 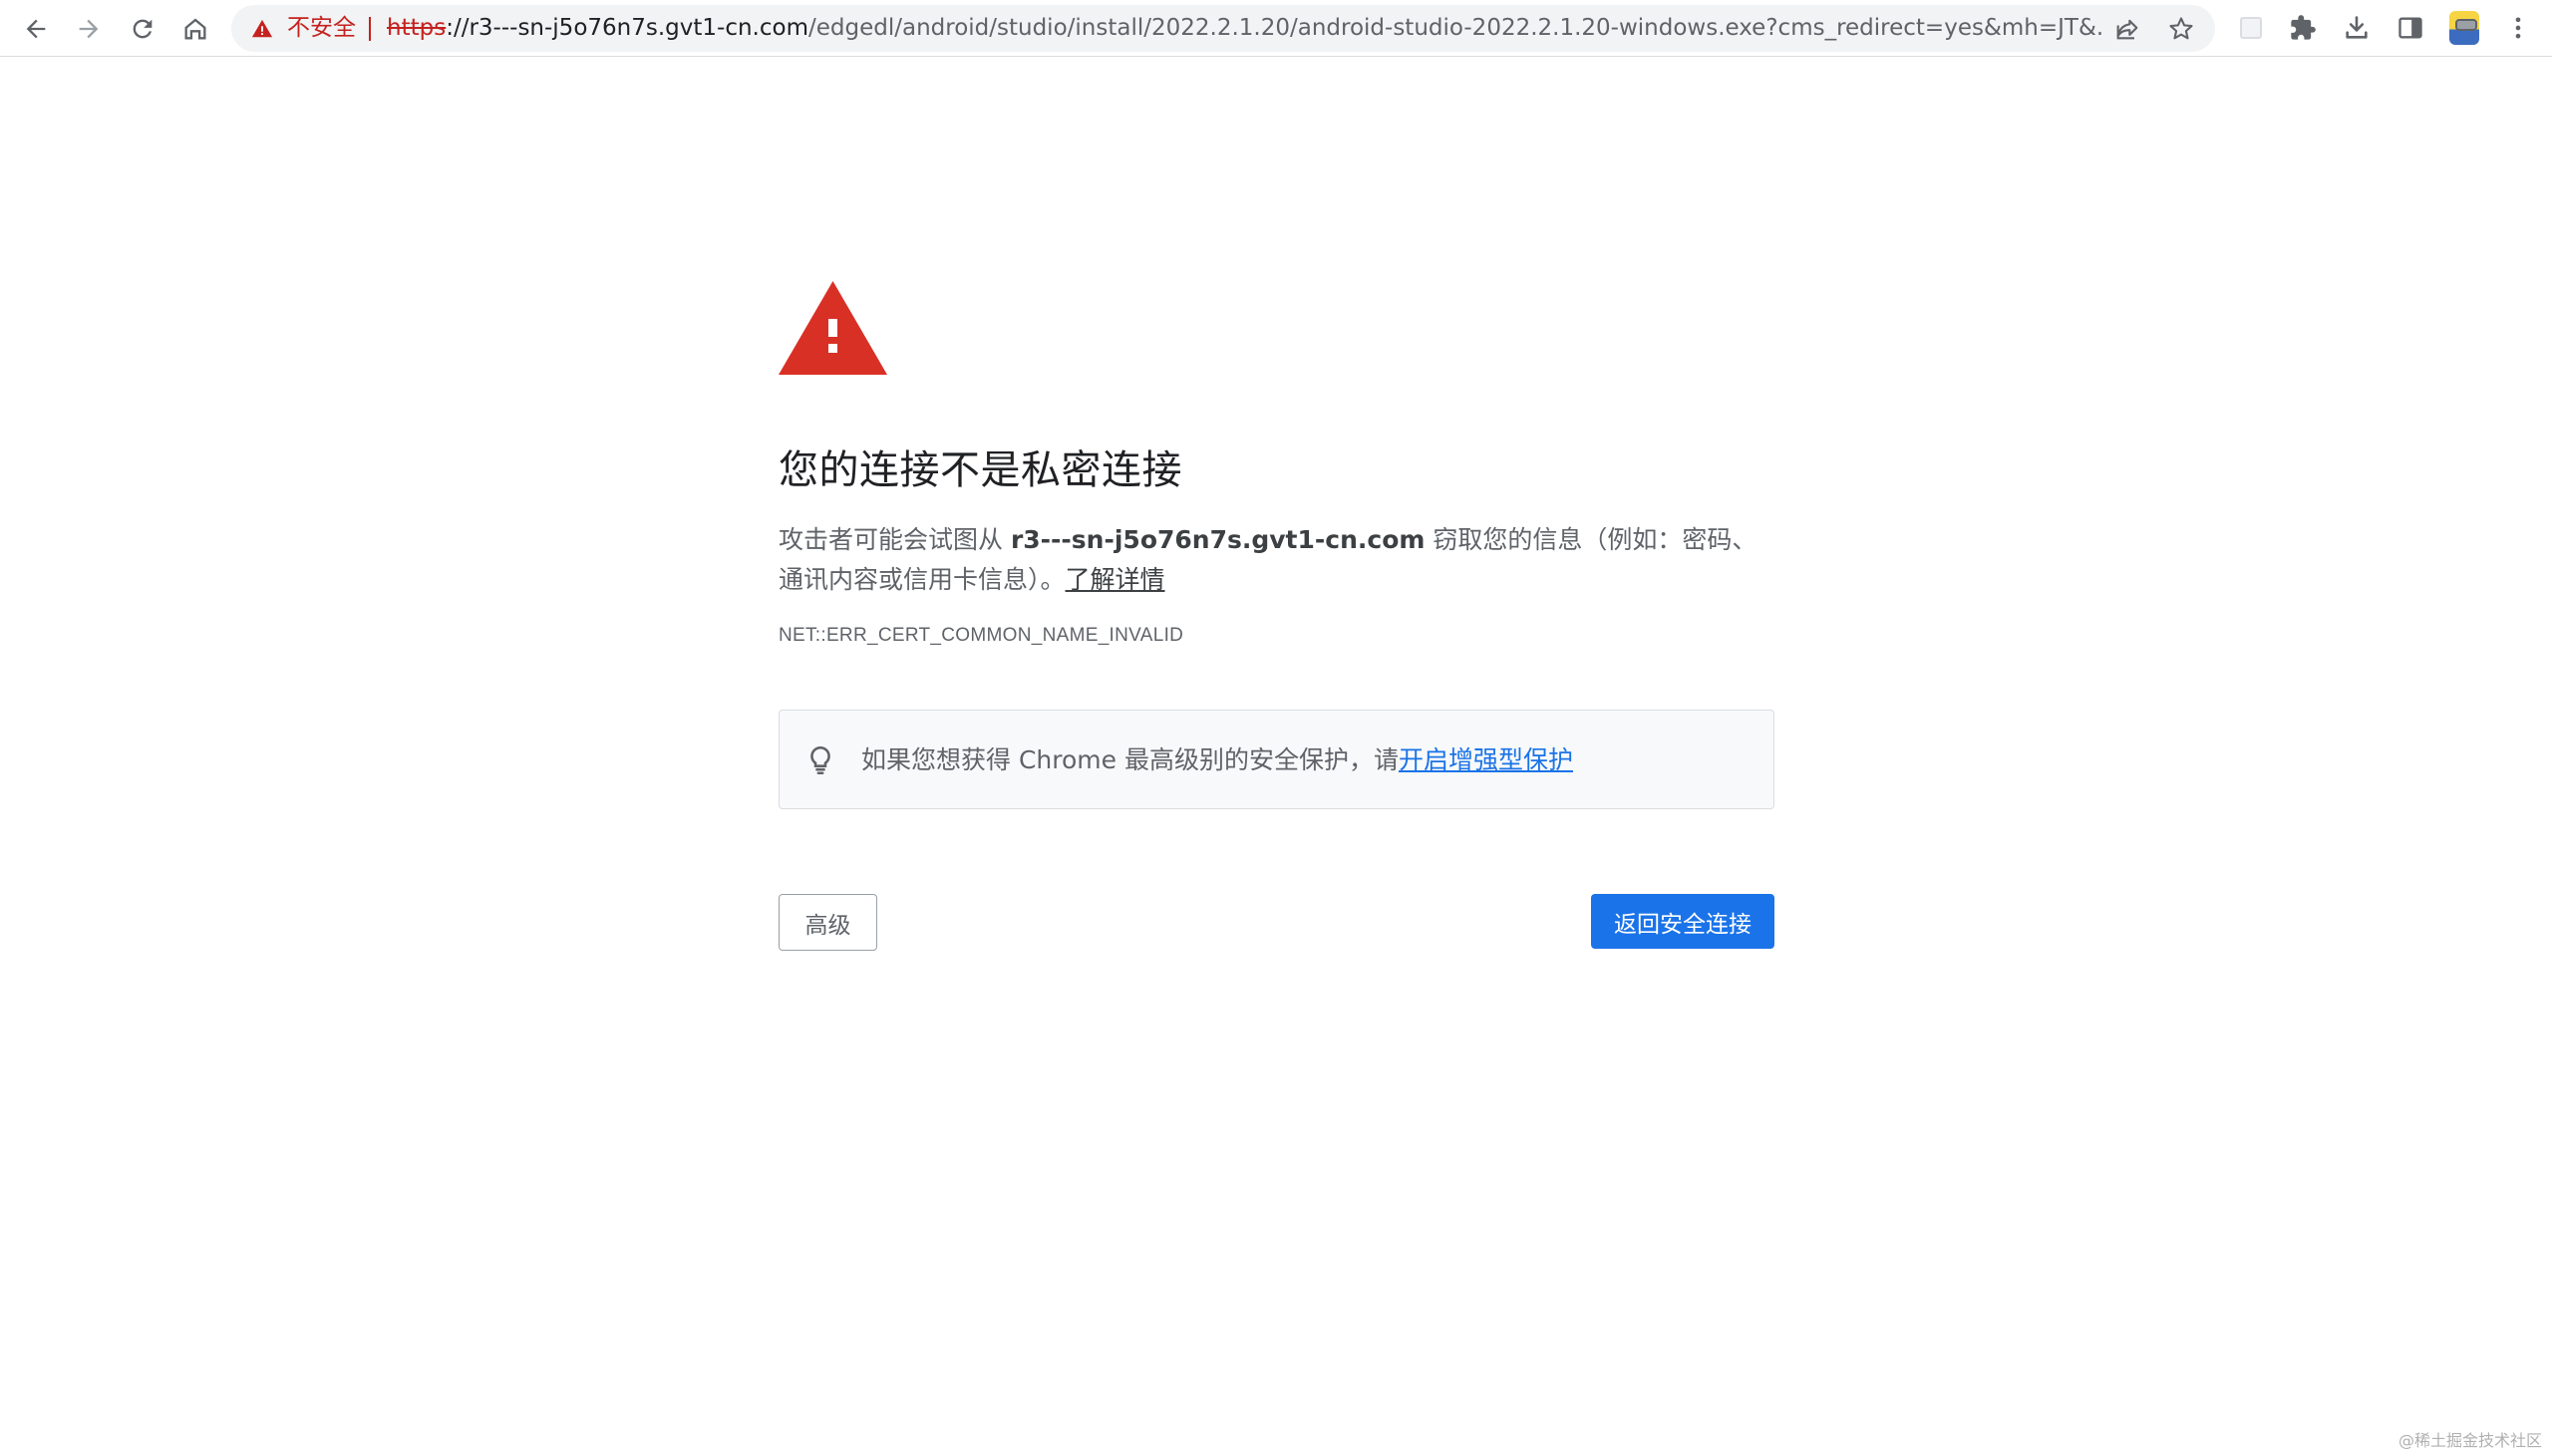 What do you see at coordinates (981, 635) in the screenshot?
I see `error-code: NET::ERR_CERT_COMMON_NAME_INVALID` at bounding box center [981, 635].